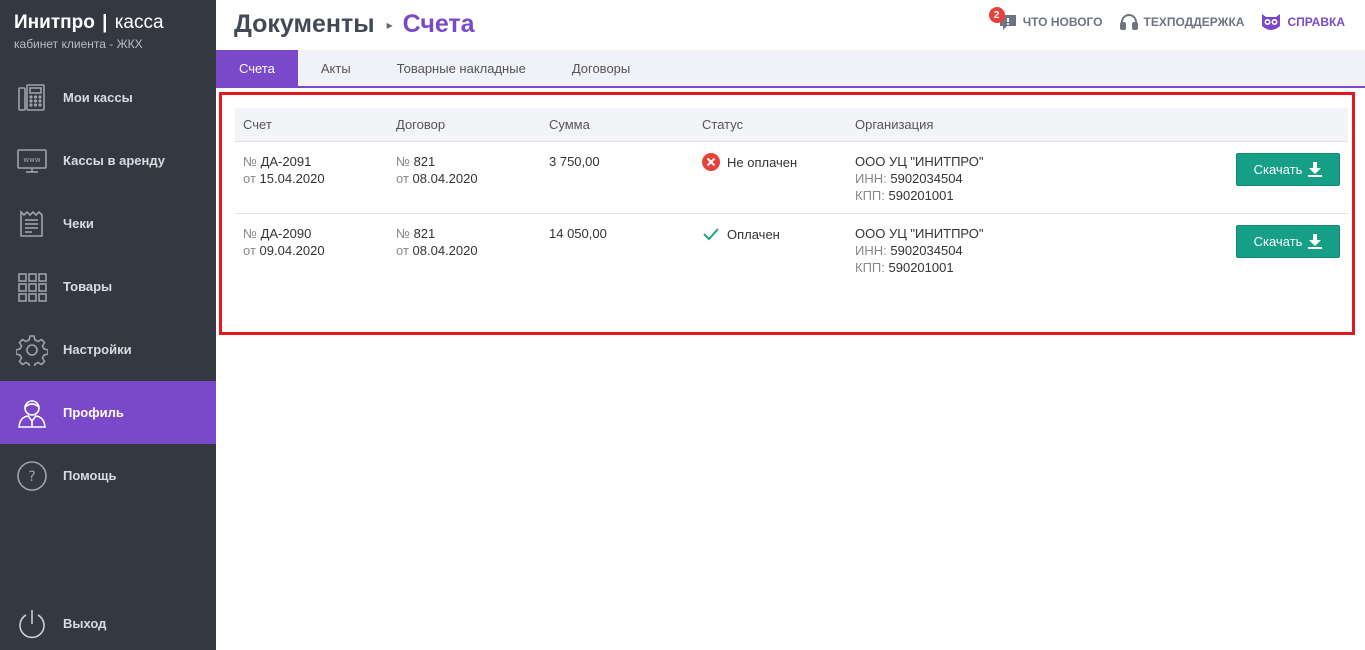  What do you see at coordinates (286, 161) in the screenshot?
I see `invoice-number: ДА-2091` at bounding box center [286, 161].